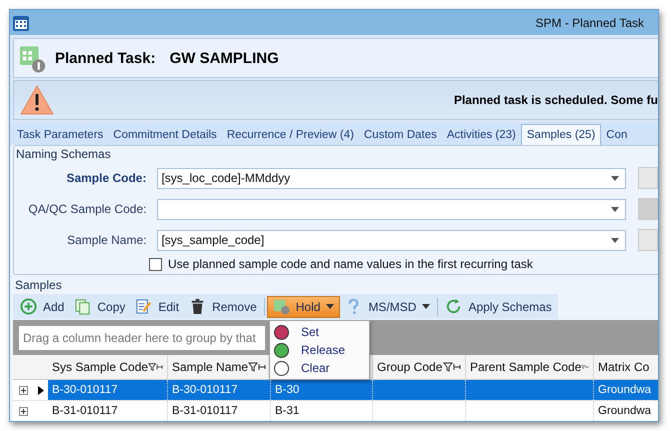 The height and width of the screenshot is (431, 671). What do you see at coordinates (391, 178) in the screenshot?
I see `dropdown-field: [sys_loc_code]-MMddyy` at bounding box center [391, 178].